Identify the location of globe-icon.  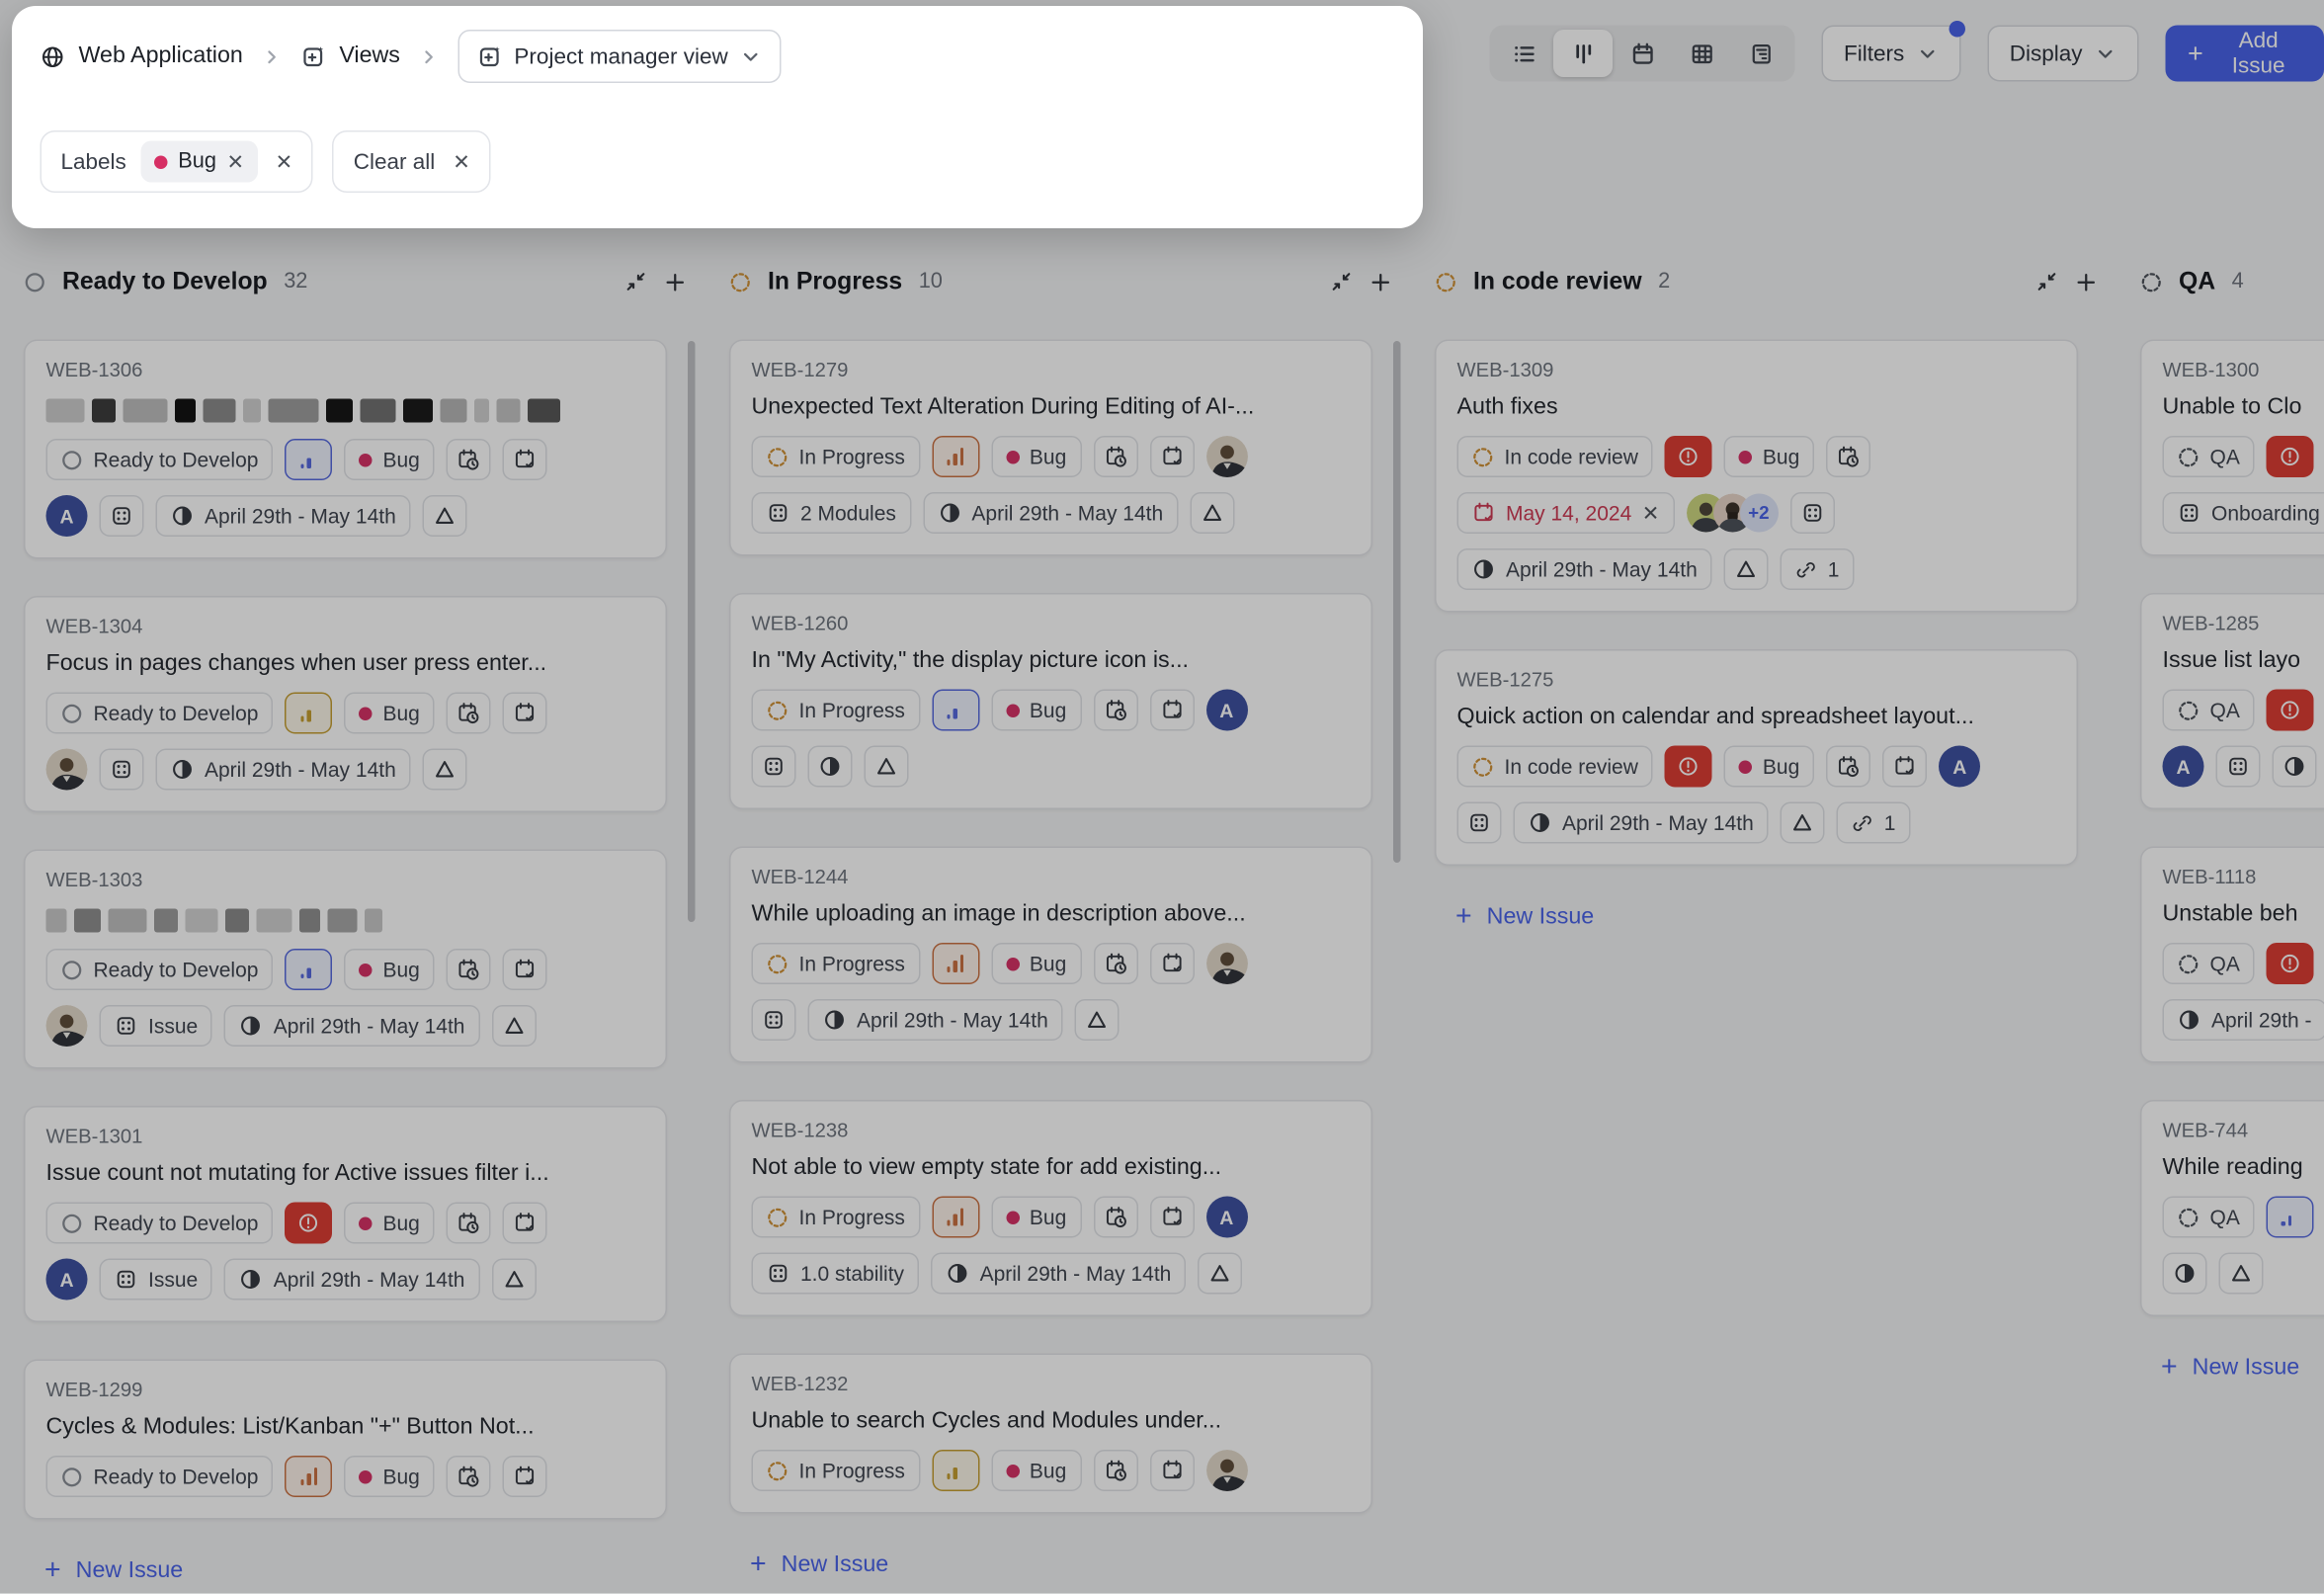
(53, 56).